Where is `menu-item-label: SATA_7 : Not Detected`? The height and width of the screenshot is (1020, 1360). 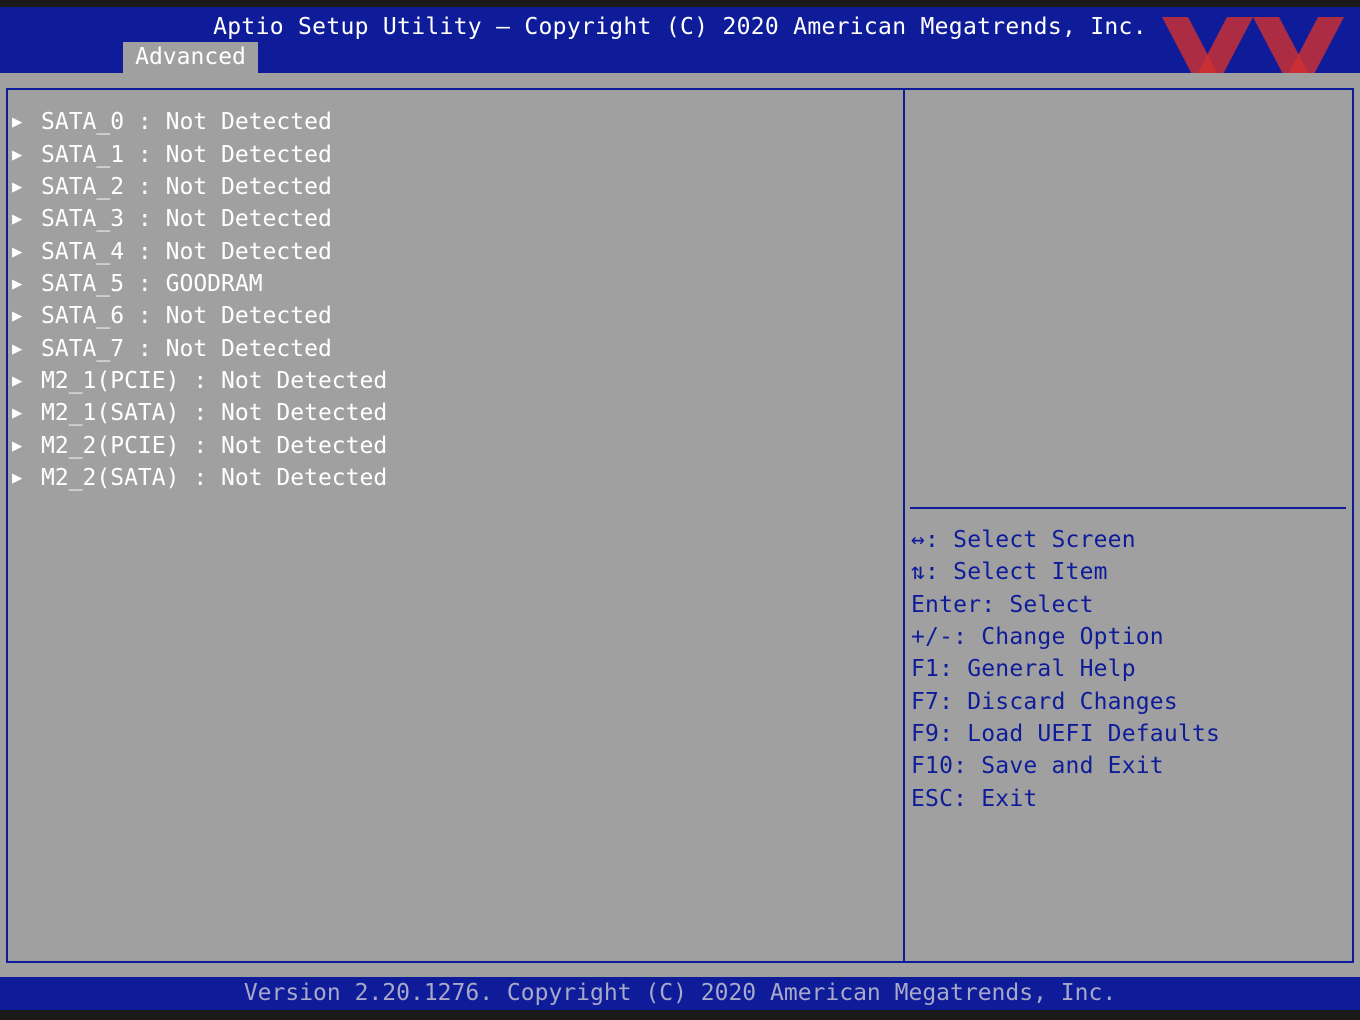 menu-item-label: SATA_7 : Not Detected is located at coordinates (186, 348).